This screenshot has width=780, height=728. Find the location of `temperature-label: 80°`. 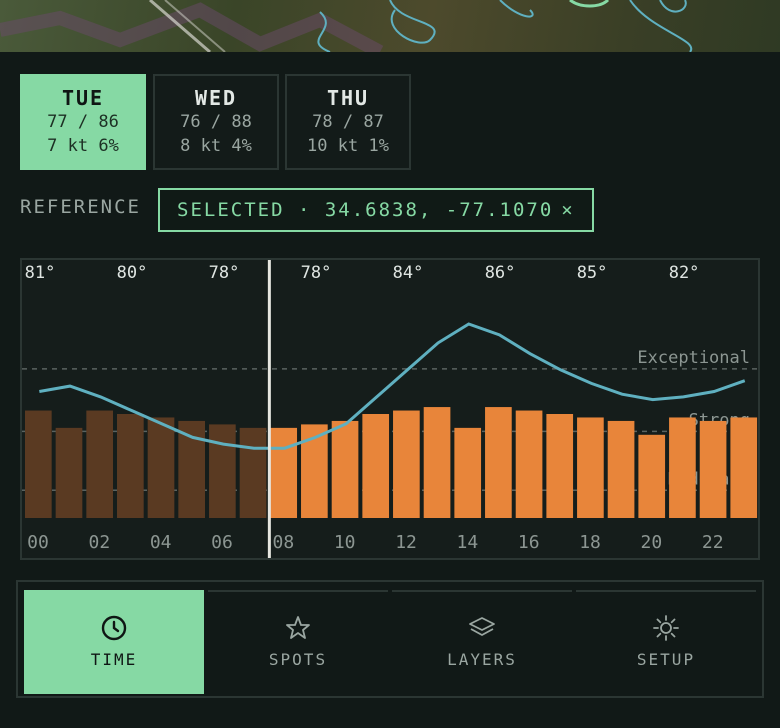

temperature-label: 80° is located at coordinates (132, 273).